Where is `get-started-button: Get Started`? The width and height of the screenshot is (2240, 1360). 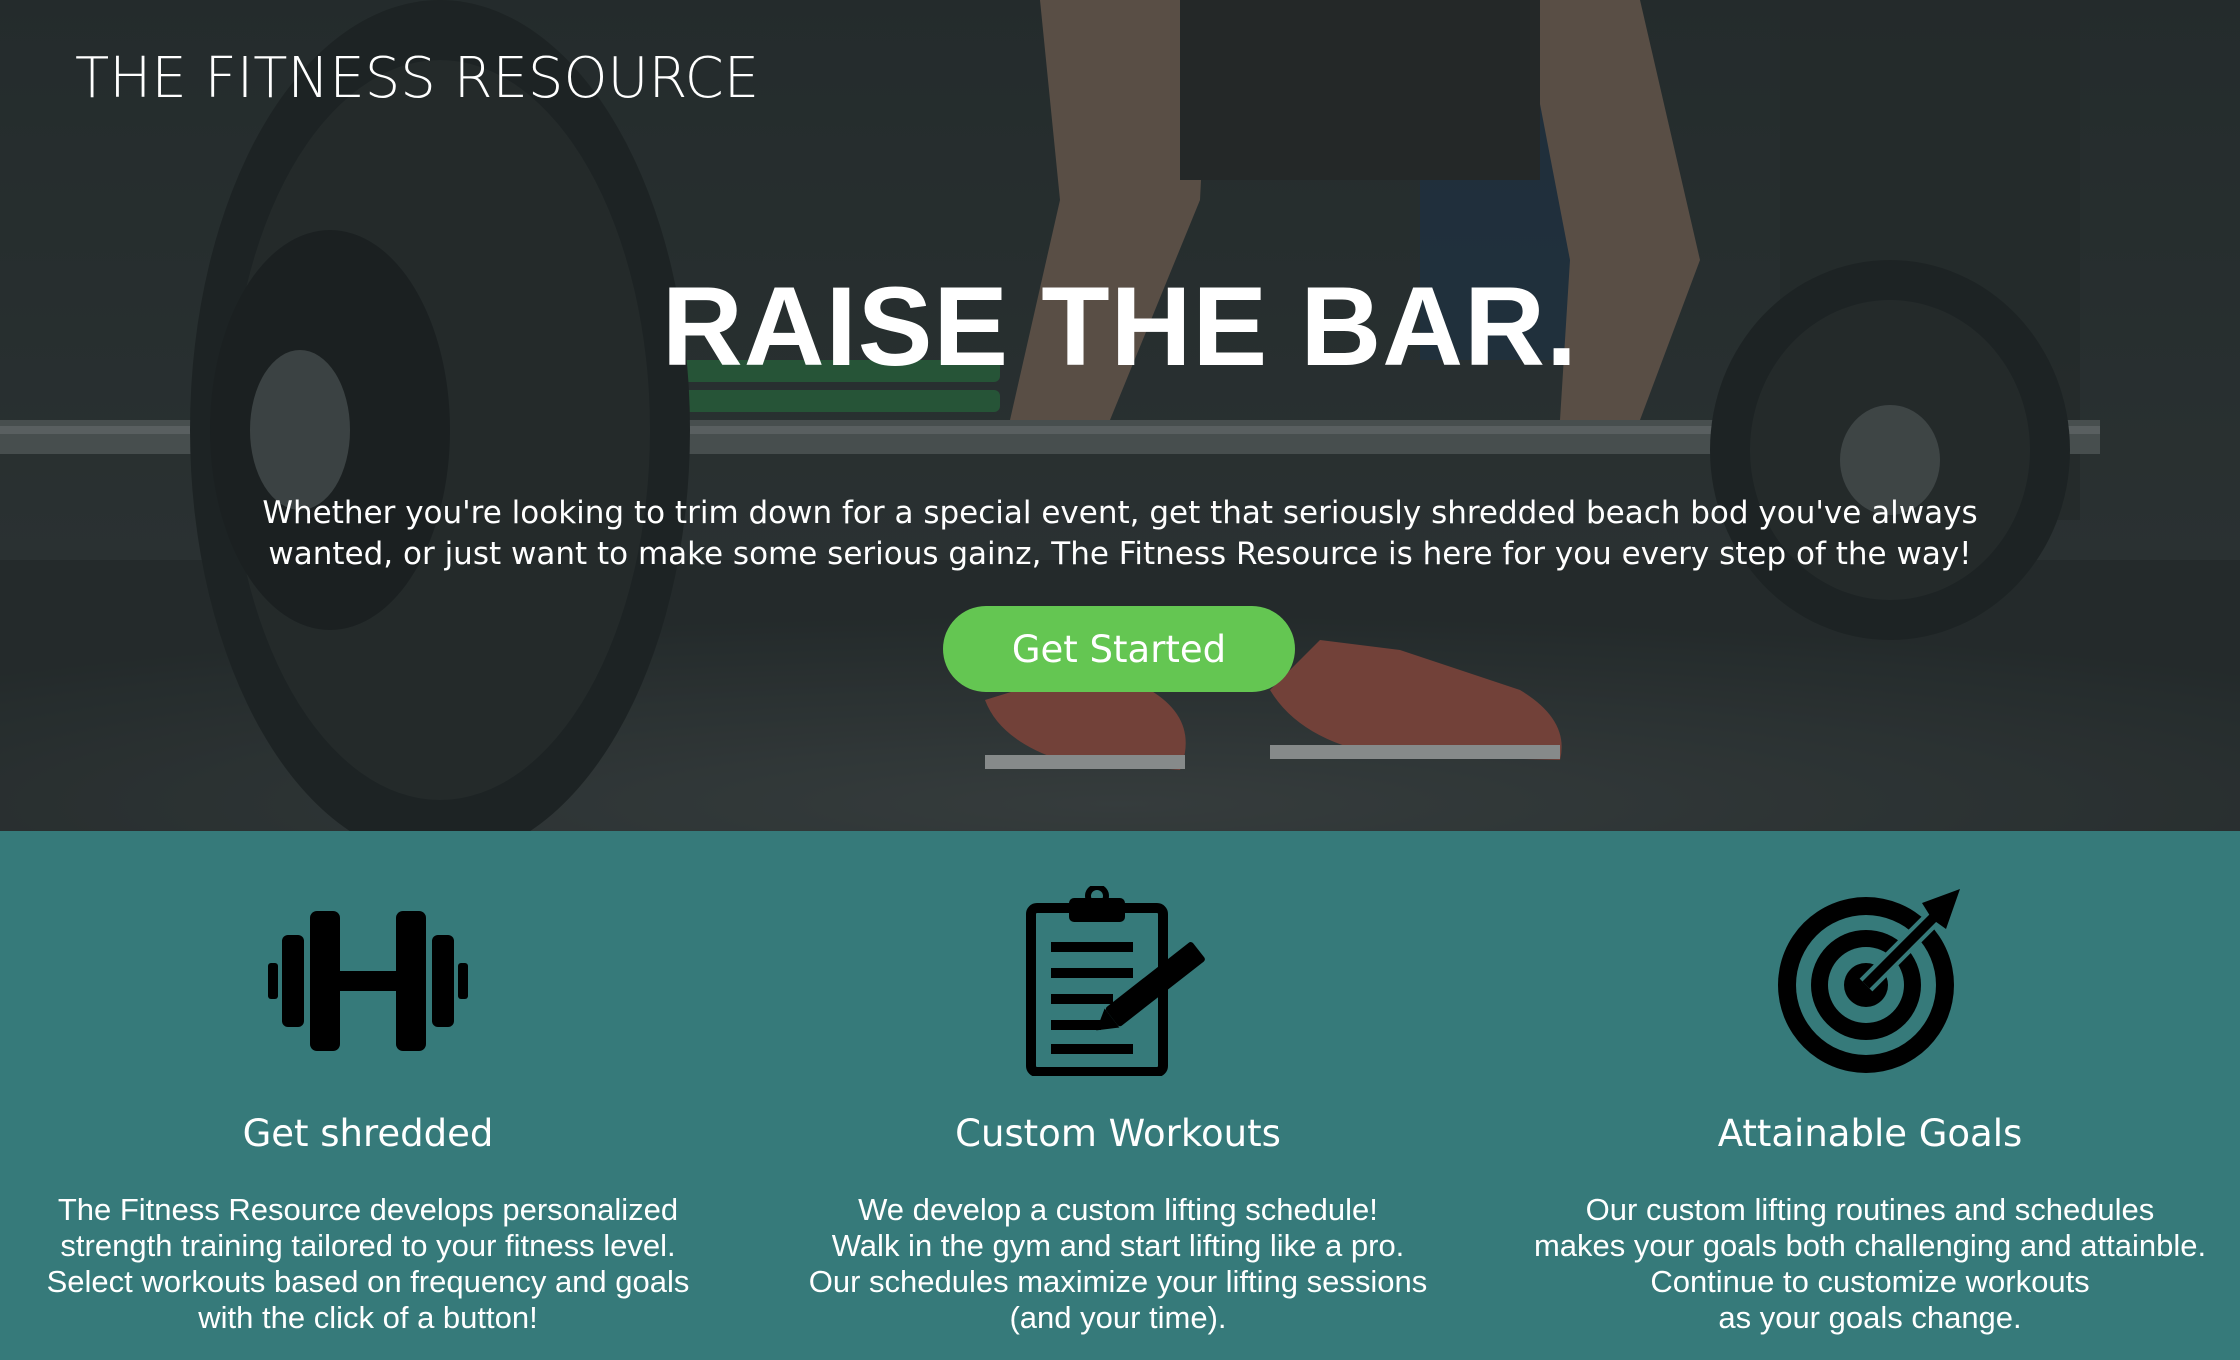 get-started-button: Get Started is located at coordinates (1119, 649).